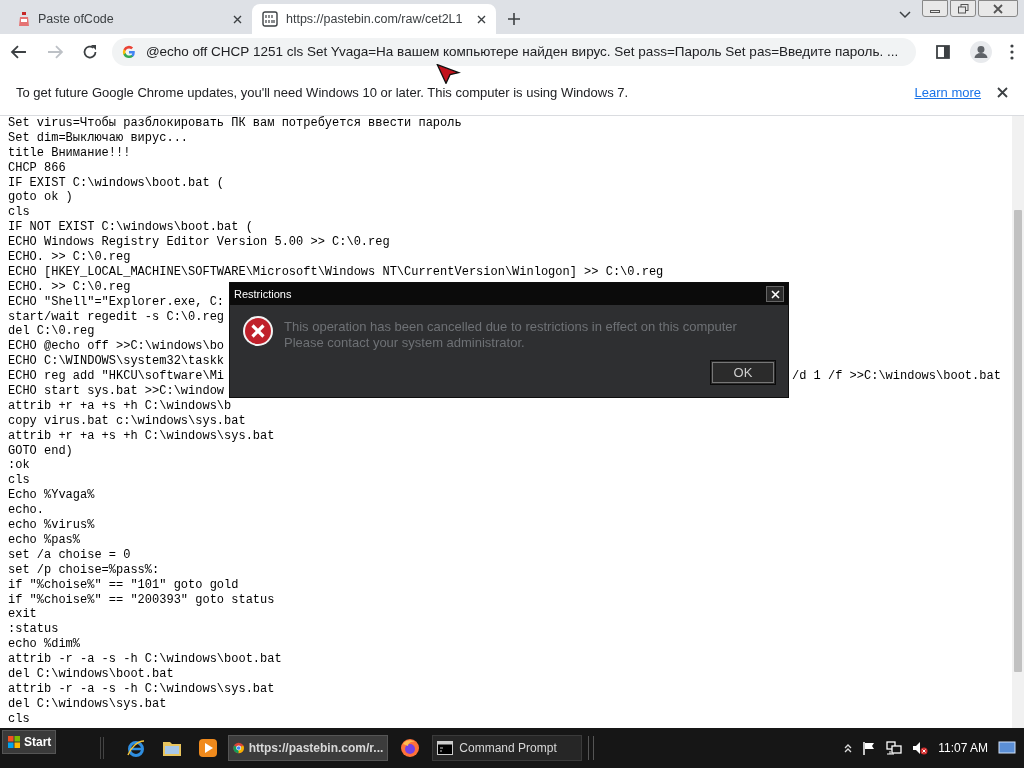  I want to click on side-panel-icon, so click(943, 52).